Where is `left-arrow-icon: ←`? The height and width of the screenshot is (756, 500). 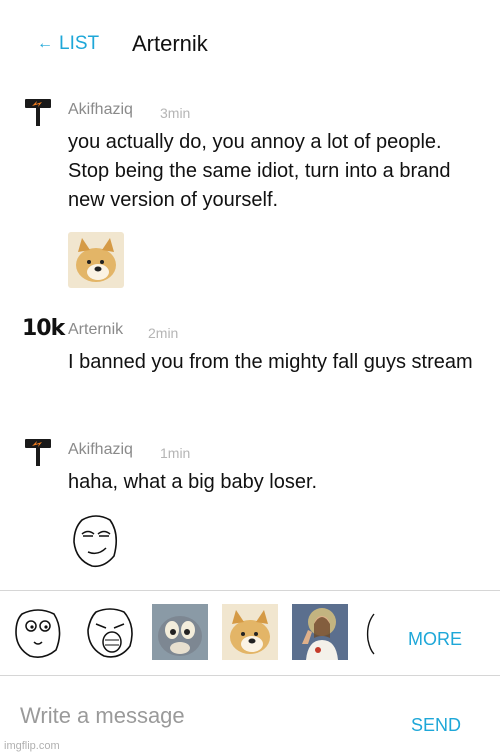
left-arrow-icon: ← is located at coordinates (45, 43).